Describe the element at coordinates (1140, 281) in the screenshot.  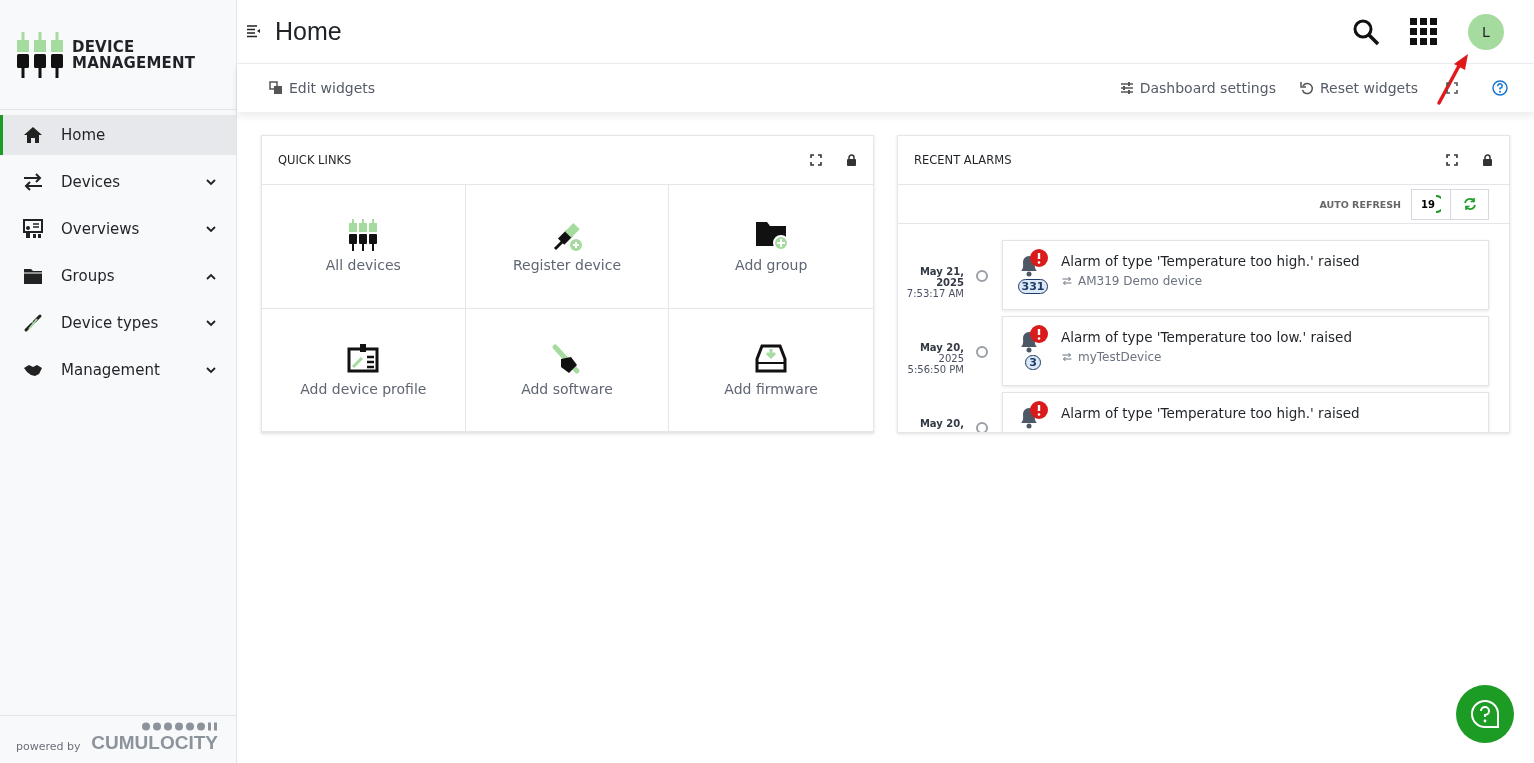
I see `device-name: AM319 Demo device` at that location.